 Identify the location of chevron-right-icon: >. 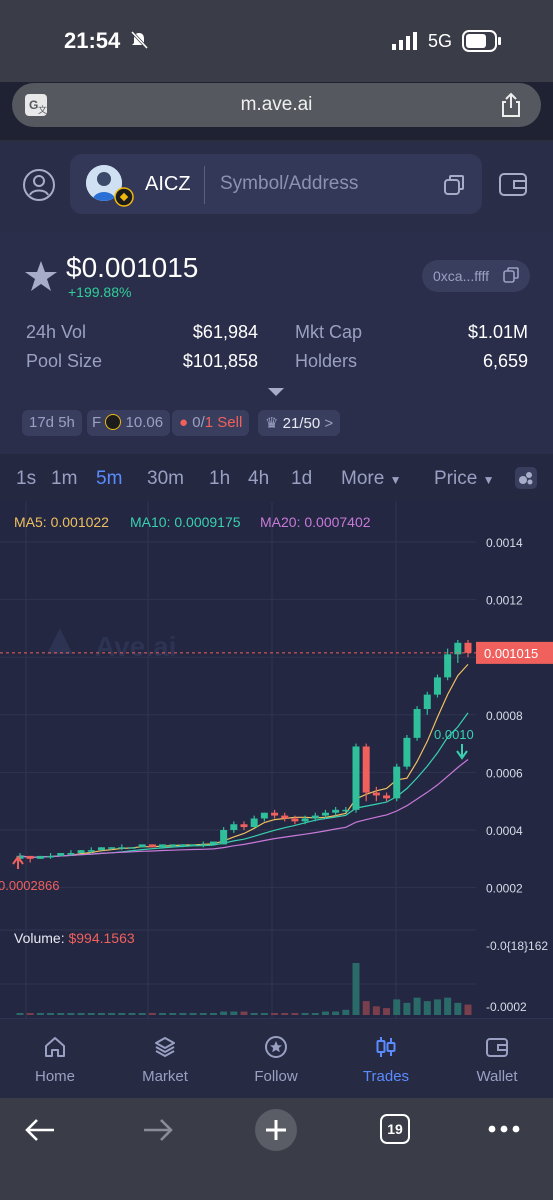
(329, 423).